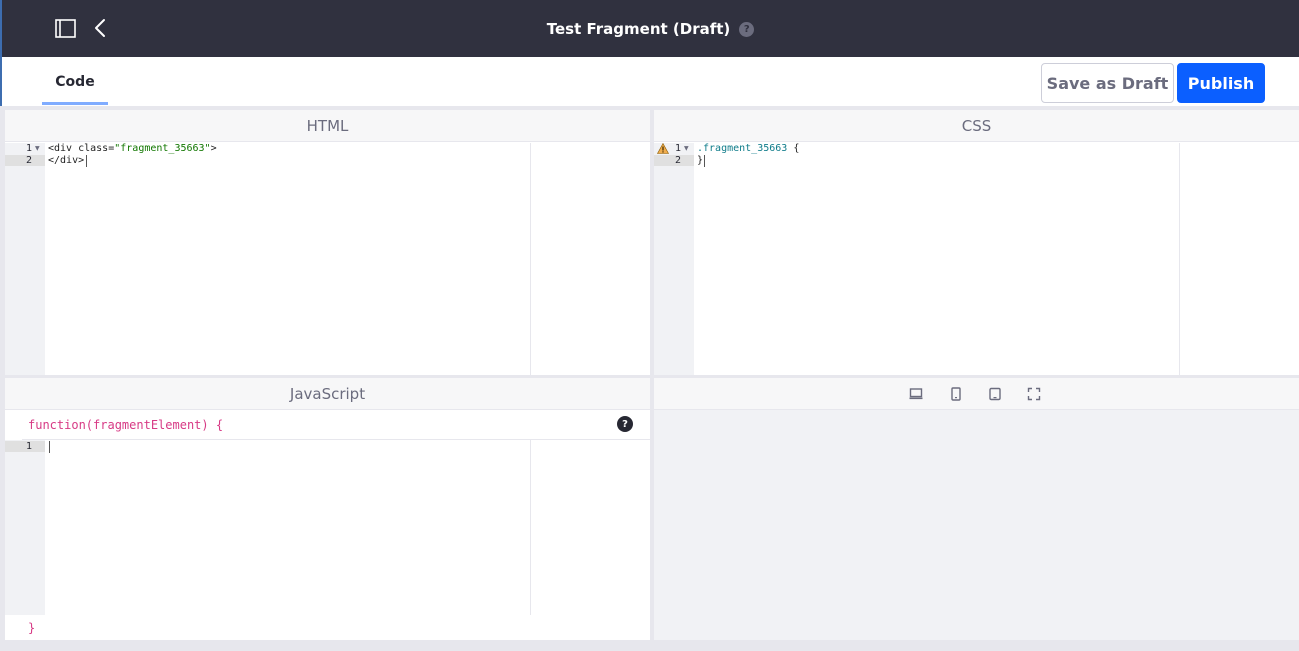 This screenshot has width=1299, height=651. Describe the element at coordinates (28, 160) in the screenshot. I see `html-line-number: 2` at that location.